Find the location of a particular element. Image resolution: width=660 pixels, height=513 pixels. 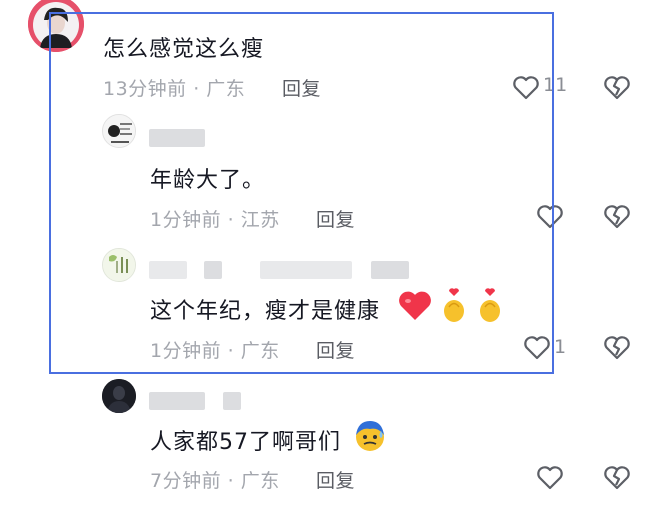

comment-text-content: 人家都57了啊哥们 is located at coordinates (245, 442).